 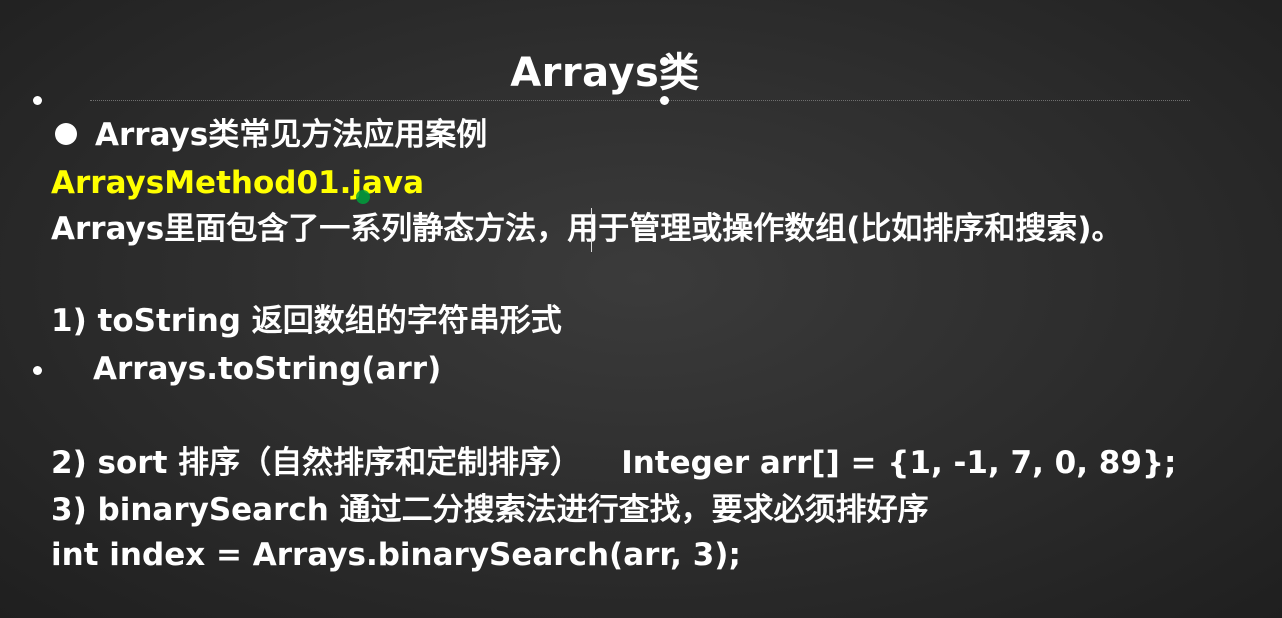 What do you see at coordinates (591, 230) in the screenshot?
I see `text-caret` at bounding box center [591, 230].